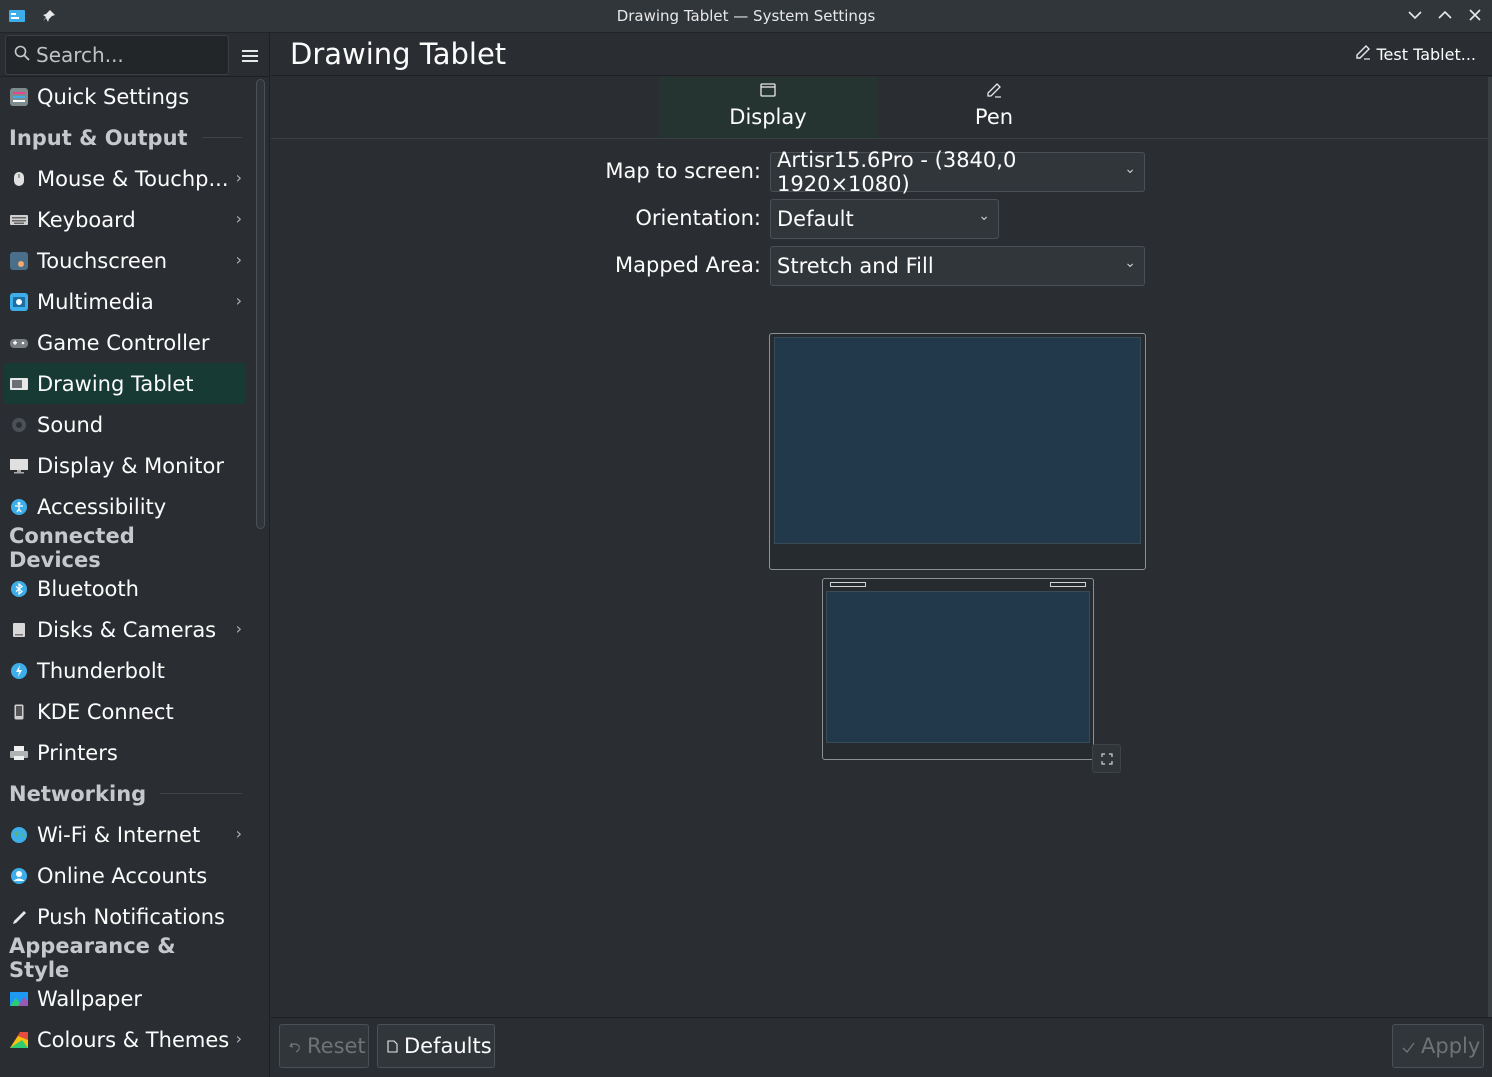 This screenshot has width=1492, height=1077. I want to click on sidebar-item-kde-connect: KDE Connect, so click(125, 711).